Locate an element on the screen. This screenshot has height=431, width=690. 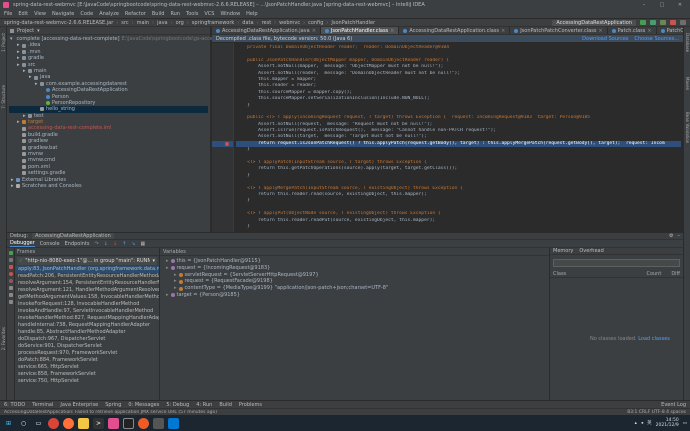
menu-item-run: Run is located at coordinates (175, 14).